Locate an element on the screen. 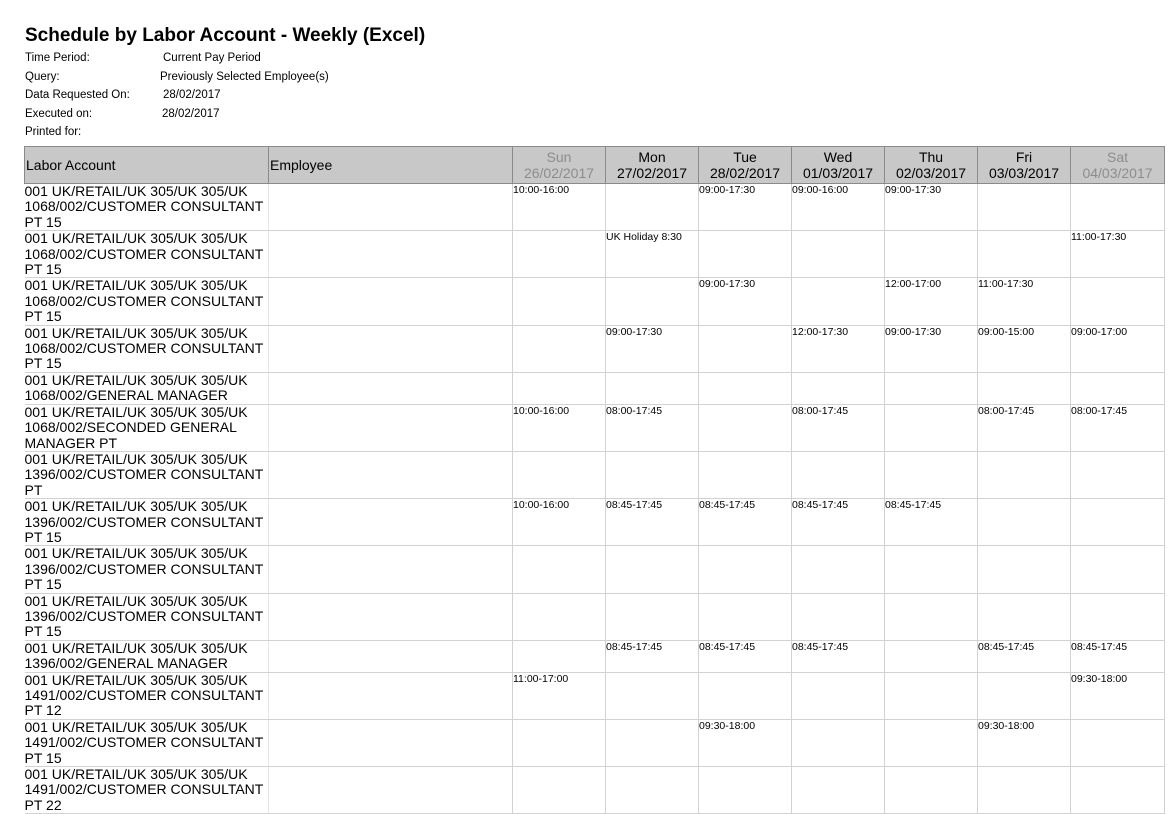 The height and width of the screenshot is (814, 1170). day-date: 28/02/2017 is located at coordinates (745, 173).